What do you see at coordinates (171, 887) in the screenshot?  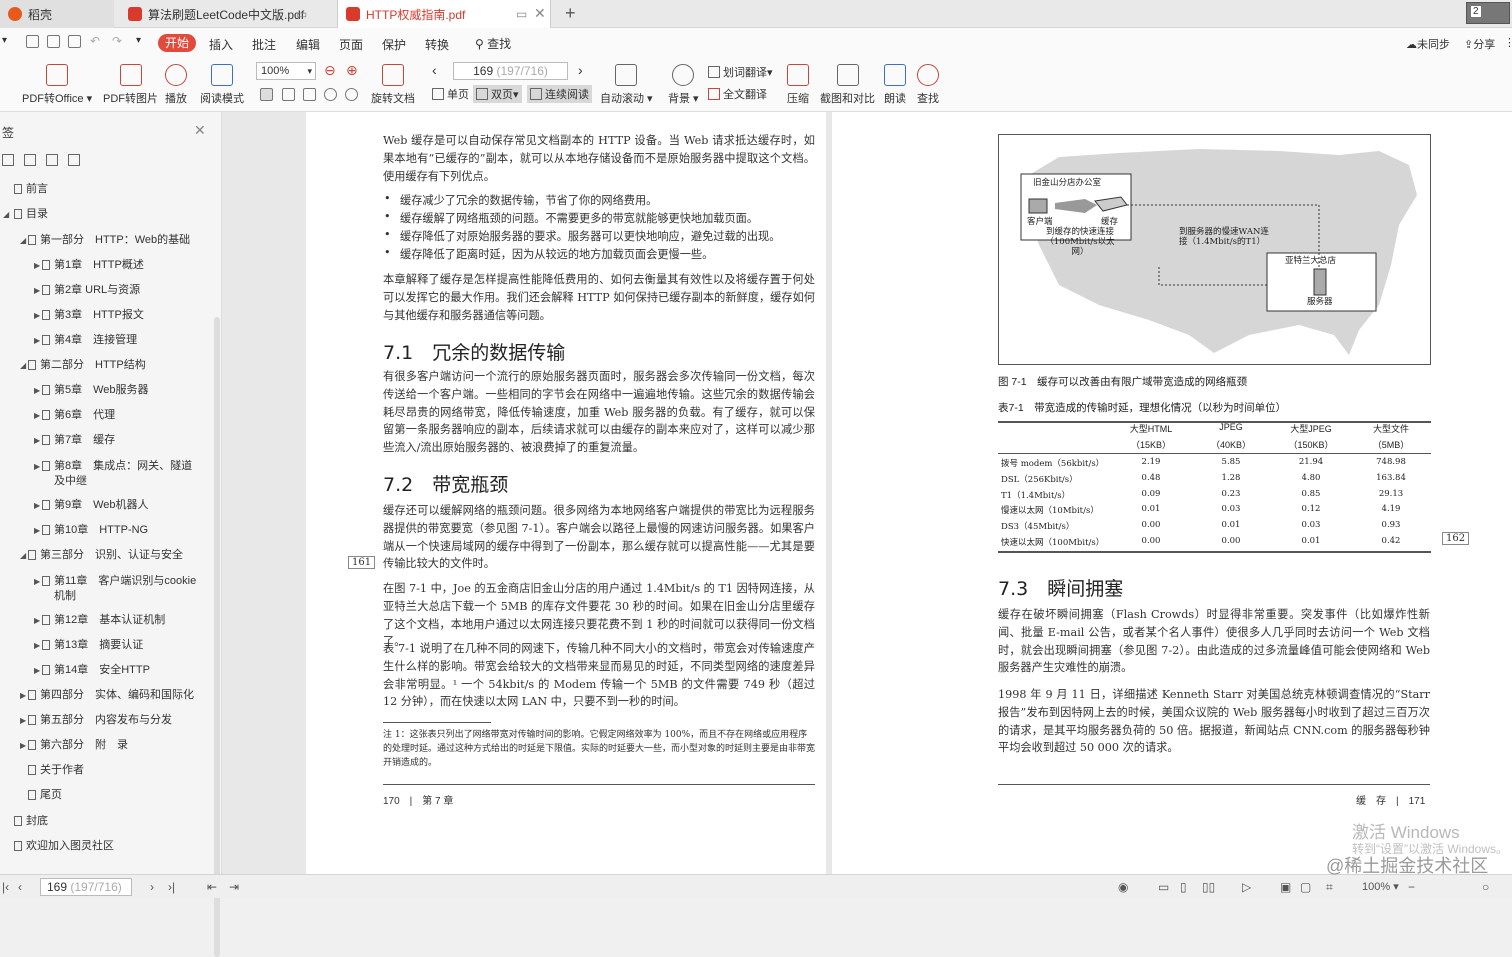 I see `last-page-icon: ›|` at bounding box center [171, 887].